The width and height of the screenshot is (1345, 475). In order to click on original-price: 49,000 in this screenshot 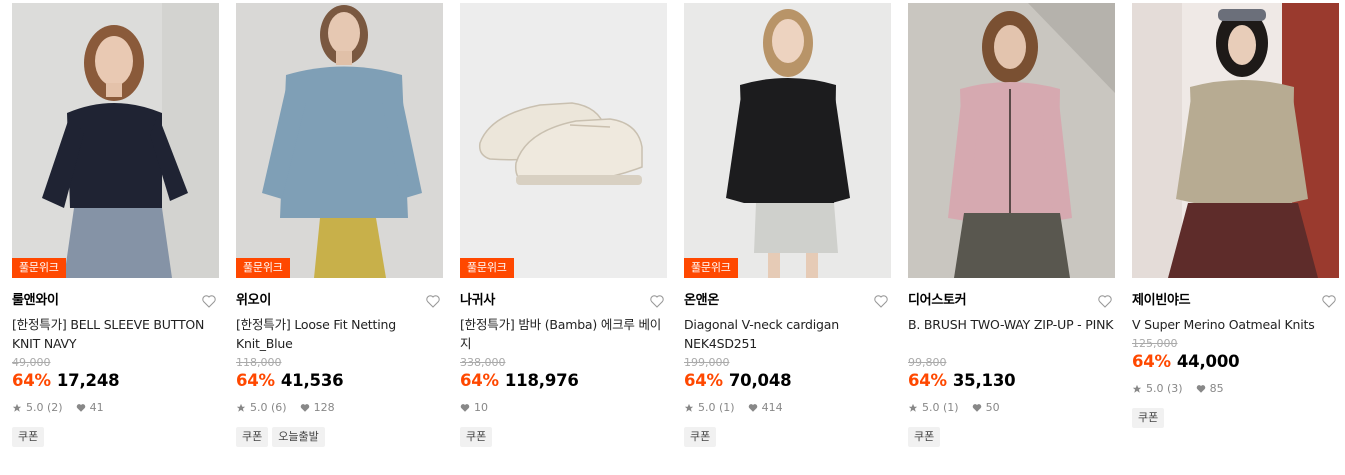, I will do `click(31, 362)`.